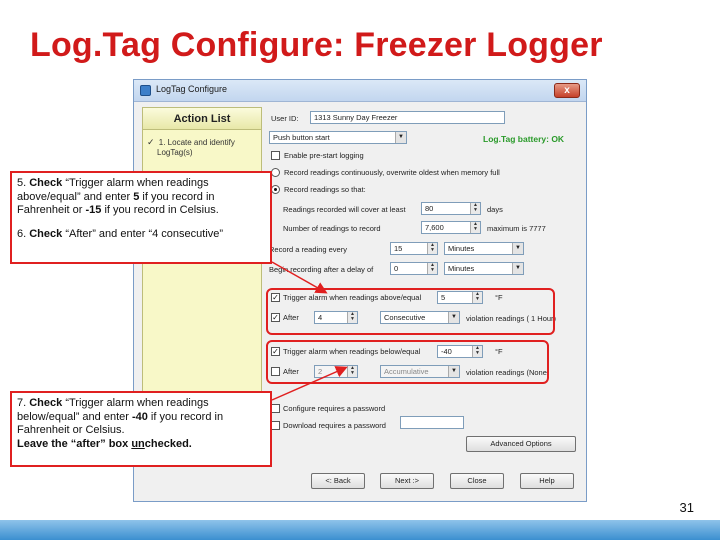 Image resolution: width=720 pixels, height=540 pixels. I want to click on c6-check: Check, so click(46, 233).